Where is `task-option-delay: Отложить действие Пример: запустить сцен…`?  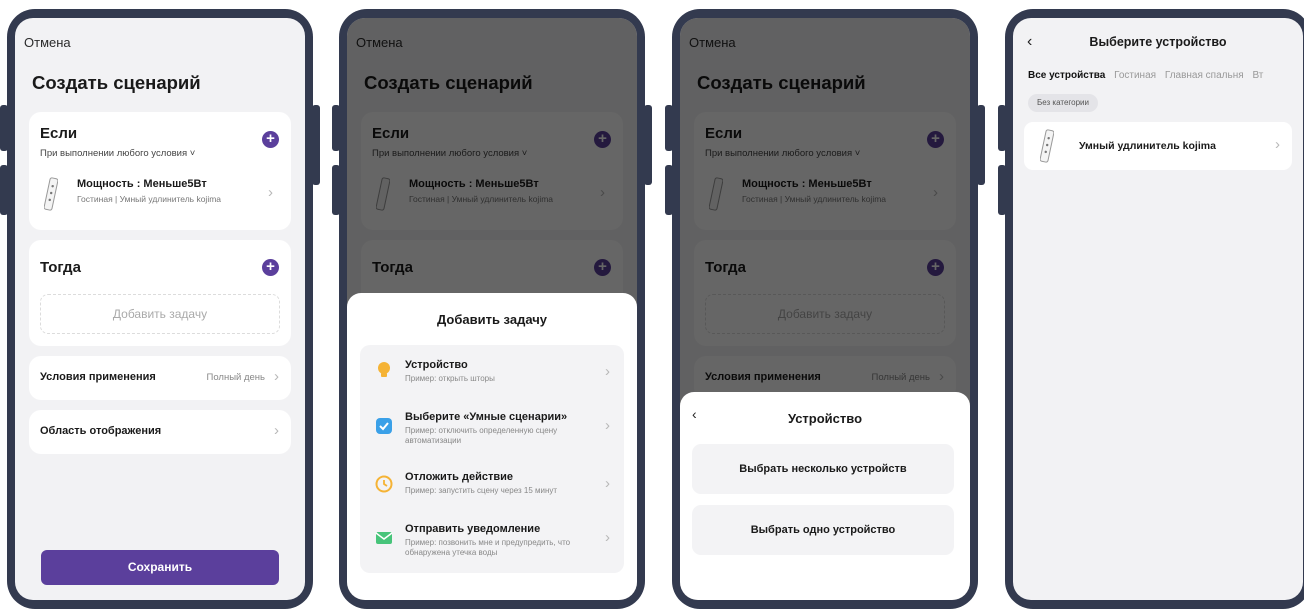
task-option-delay: Отложить действие Пример: запустить сцен… is located at coordinates (492, 496).